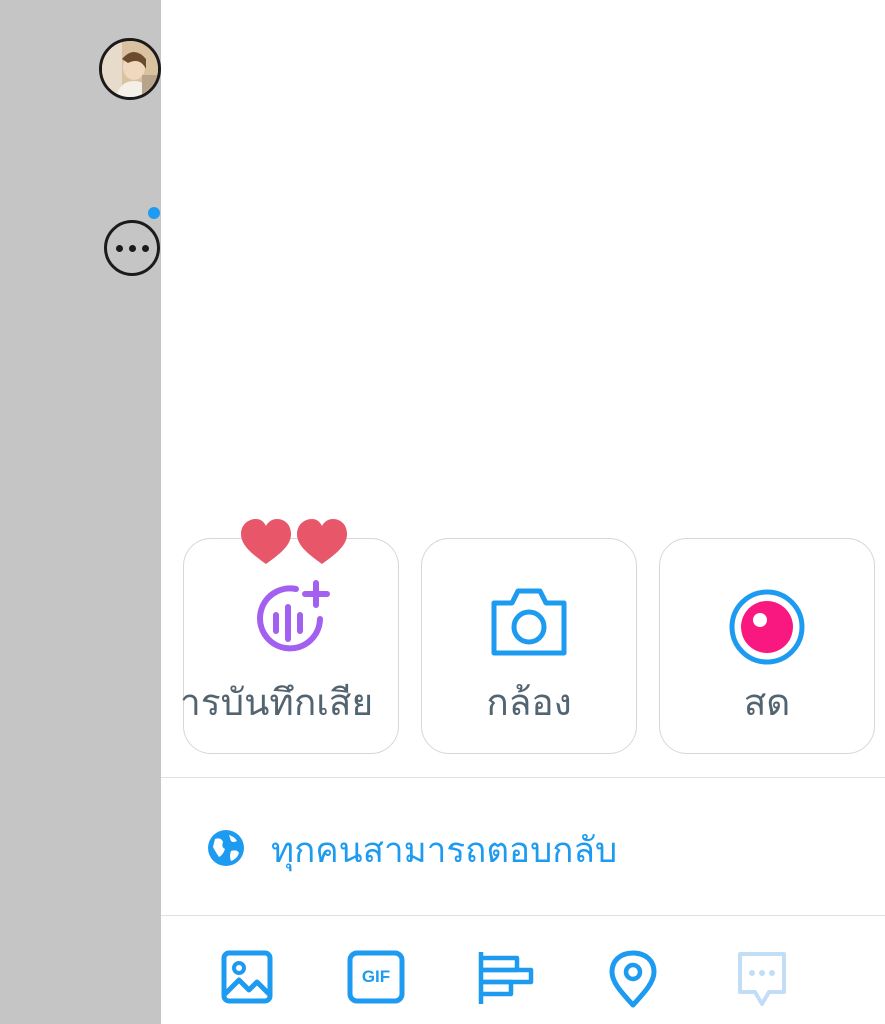  I want to click on location-button, so click(633, 981).